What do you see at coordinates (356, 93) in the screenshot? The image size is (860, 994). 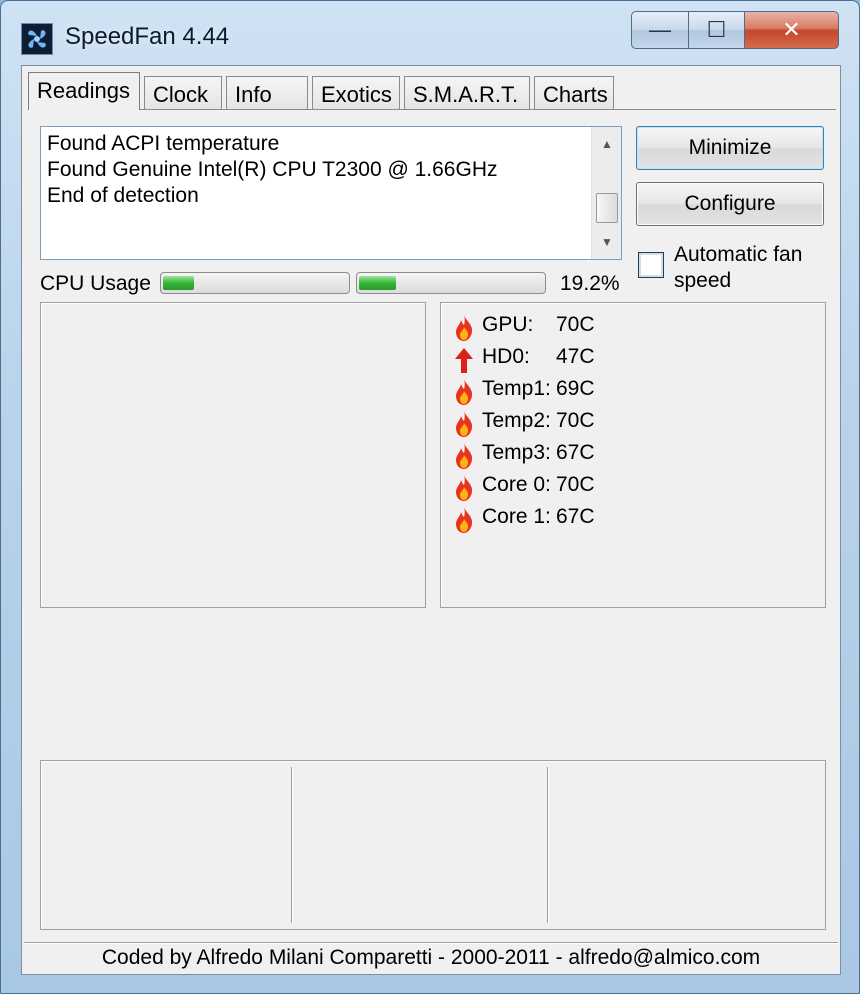 I see `tab-exotics: Exotics` at bounding box center [356, 93].